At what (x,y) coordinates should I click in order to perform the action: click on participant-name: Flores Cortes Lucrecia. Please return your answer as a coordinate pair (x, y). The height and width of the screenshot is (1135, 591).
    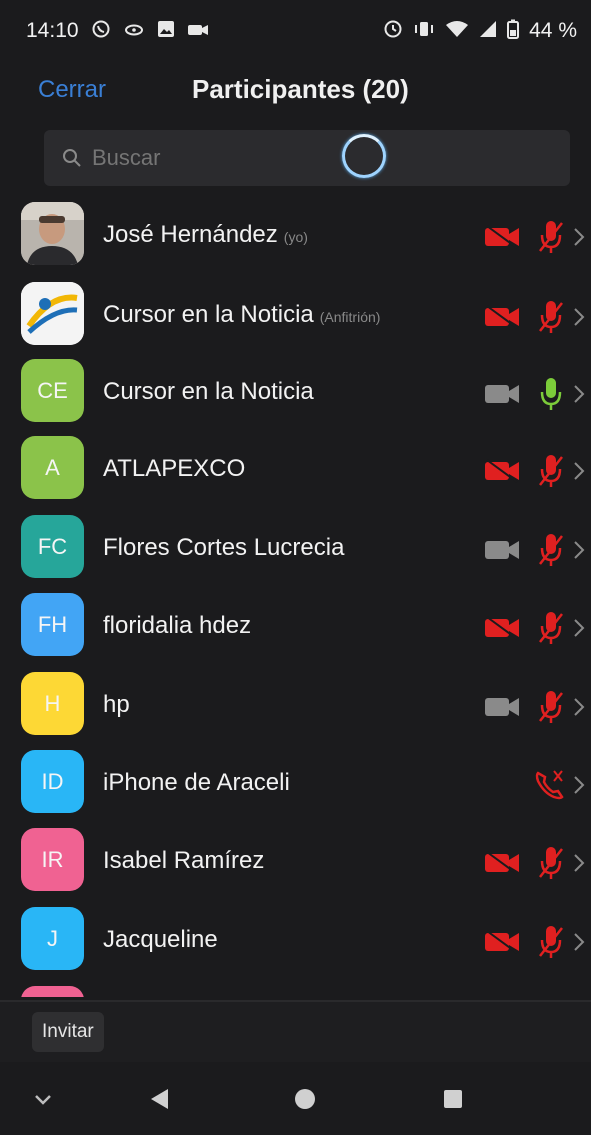
    Looking at the image, I should click on (223, 548).